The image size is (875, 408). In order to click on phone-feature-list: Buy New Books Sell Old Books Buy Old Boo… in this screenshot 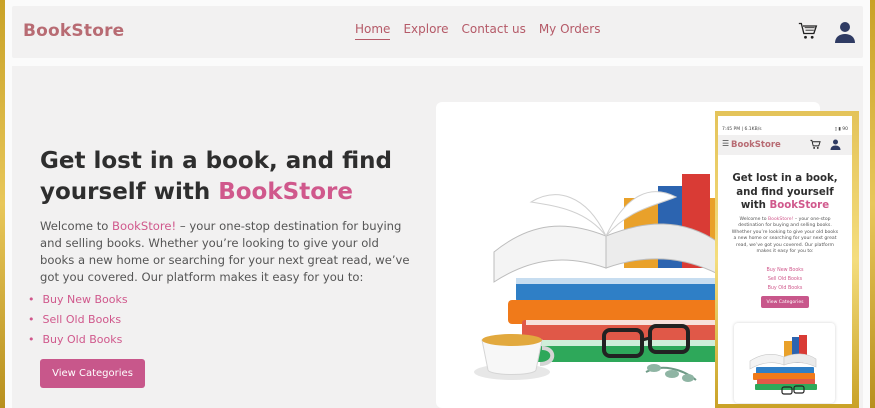, I will do `click(785, 279)`.